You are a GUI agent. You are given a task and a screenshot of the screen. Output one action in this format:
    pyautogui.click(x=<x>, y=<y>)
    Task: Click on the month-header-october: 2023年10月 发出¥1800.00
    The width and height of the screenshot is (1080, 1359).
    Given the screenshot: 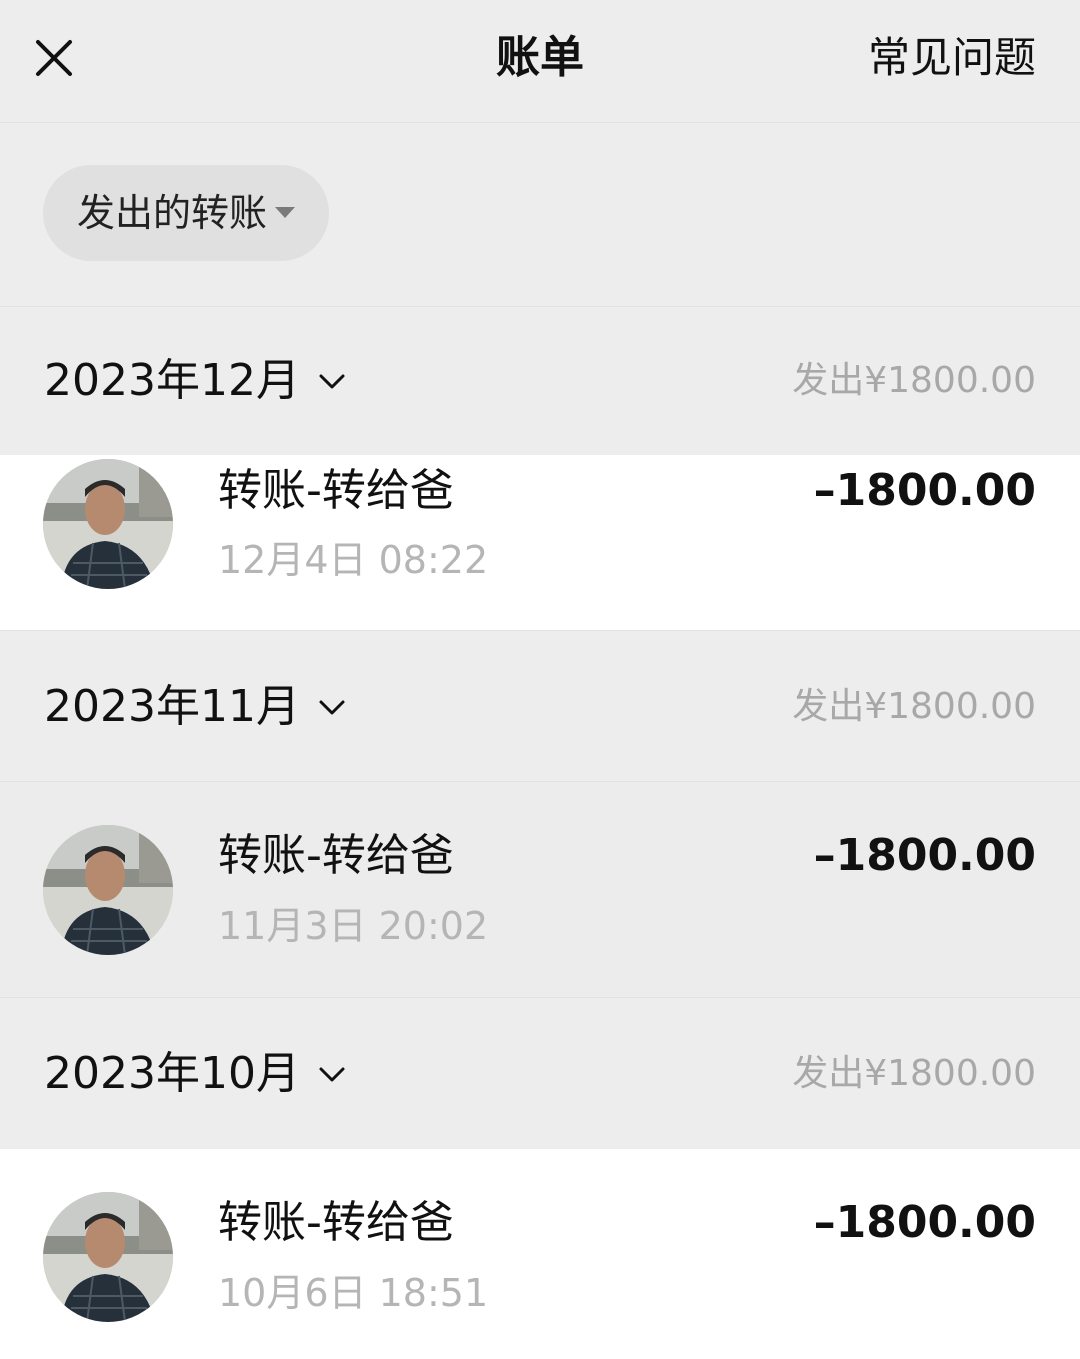 What is the action you would take?
    pyautogui.click(x=540, y=1074)
    